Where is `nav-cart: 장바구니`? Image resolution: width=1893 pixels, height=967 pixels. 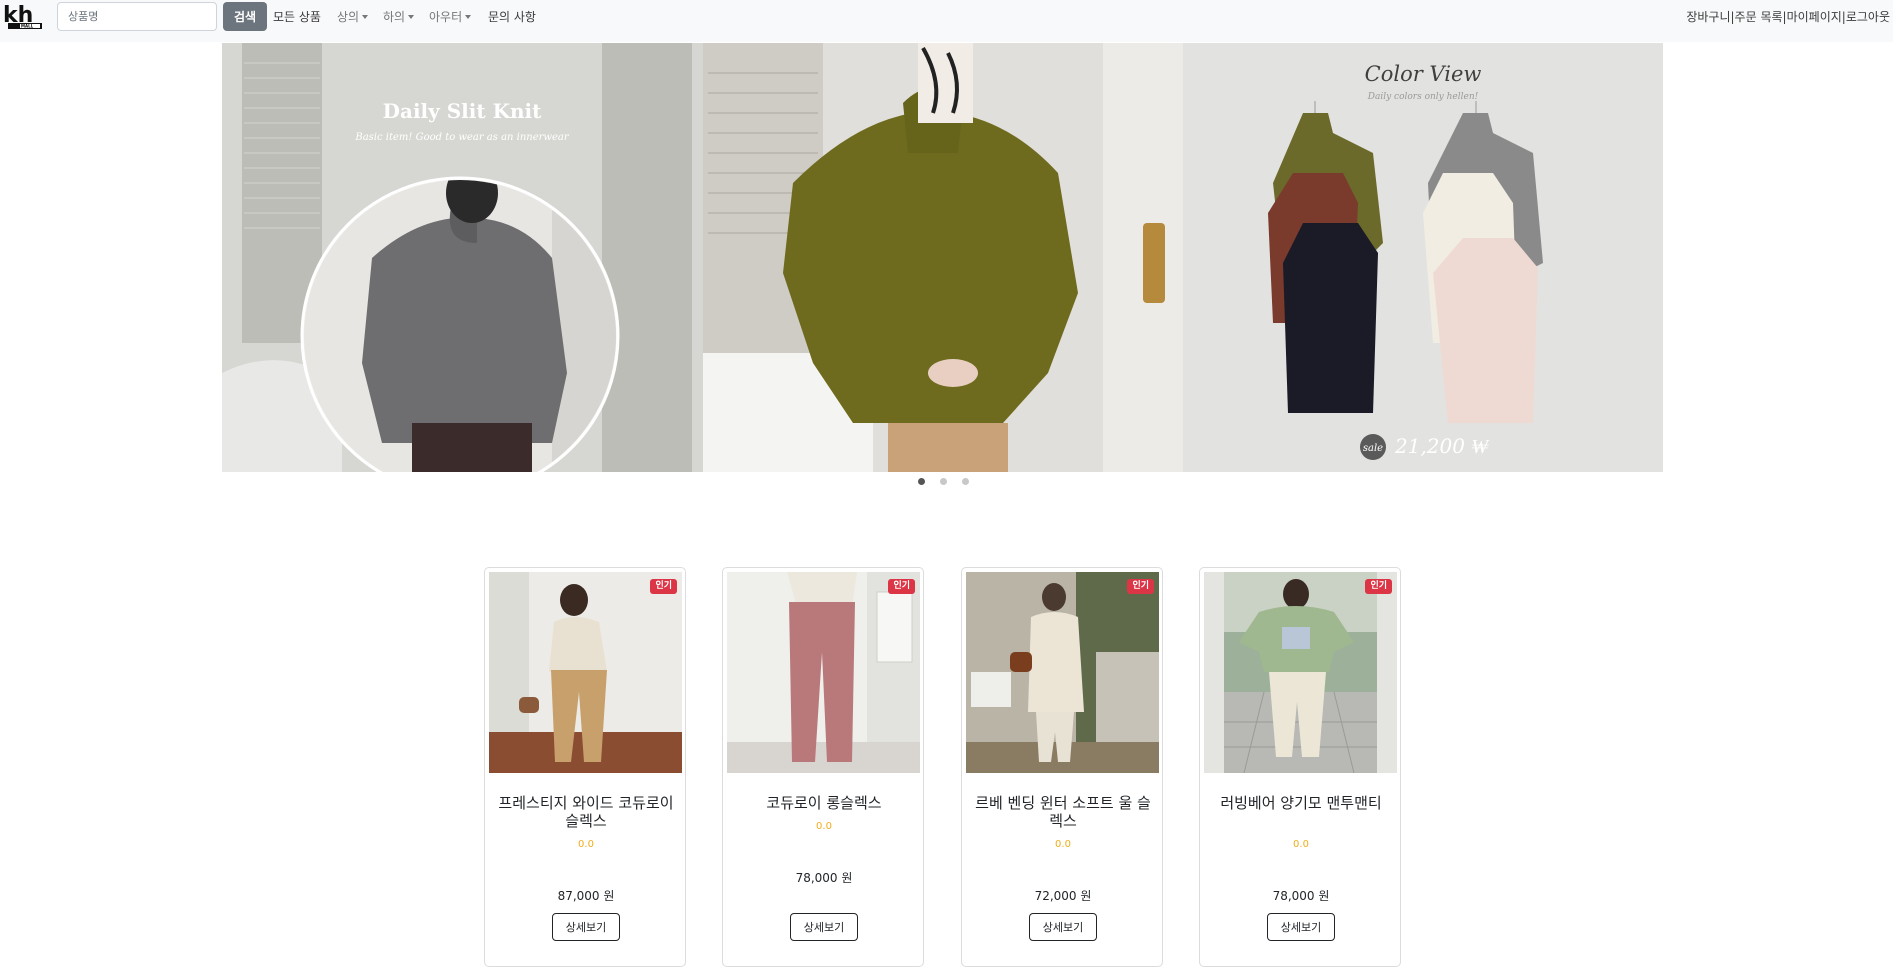
nav-cart: 장바구니 is located at coordinates (1708, 17).